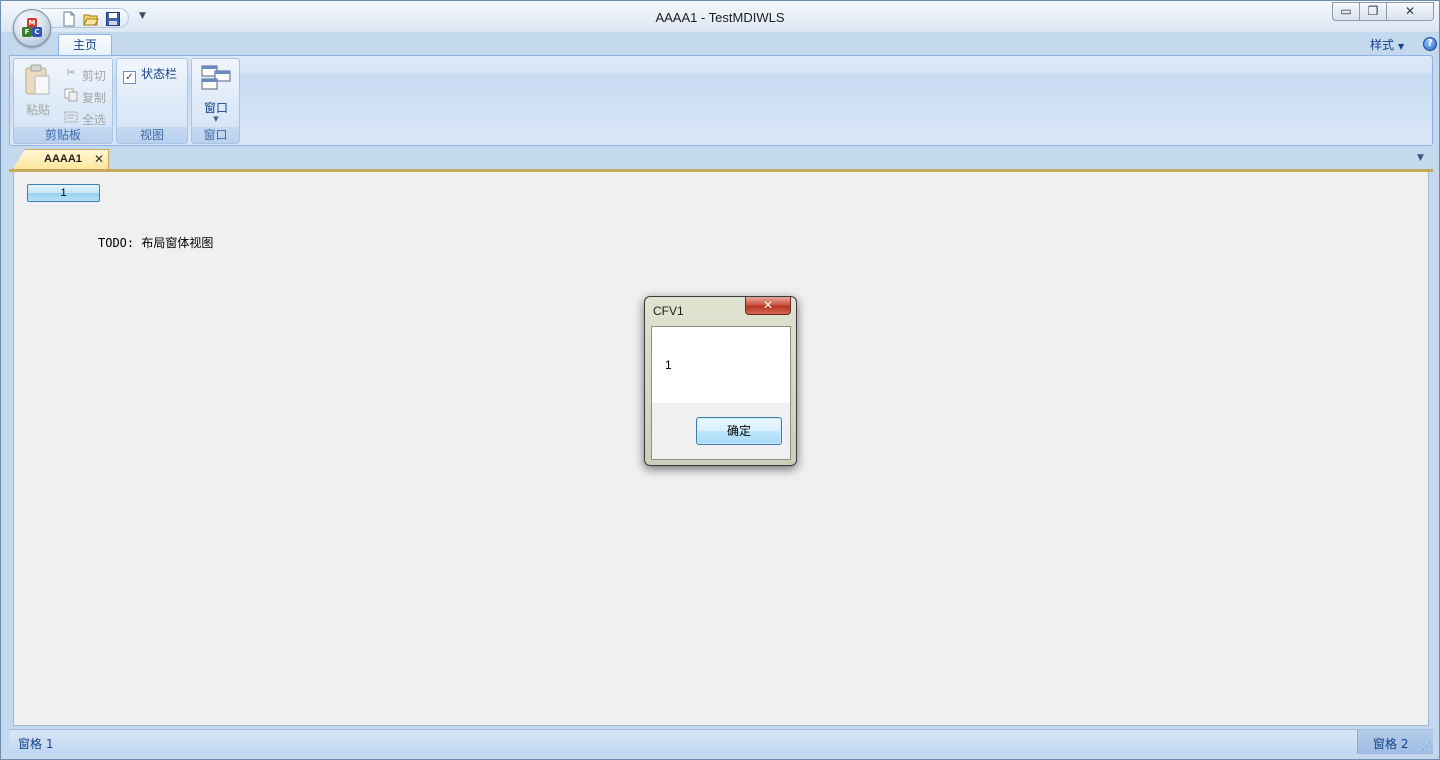  I want to click on paste-icon, so click(37, 79).